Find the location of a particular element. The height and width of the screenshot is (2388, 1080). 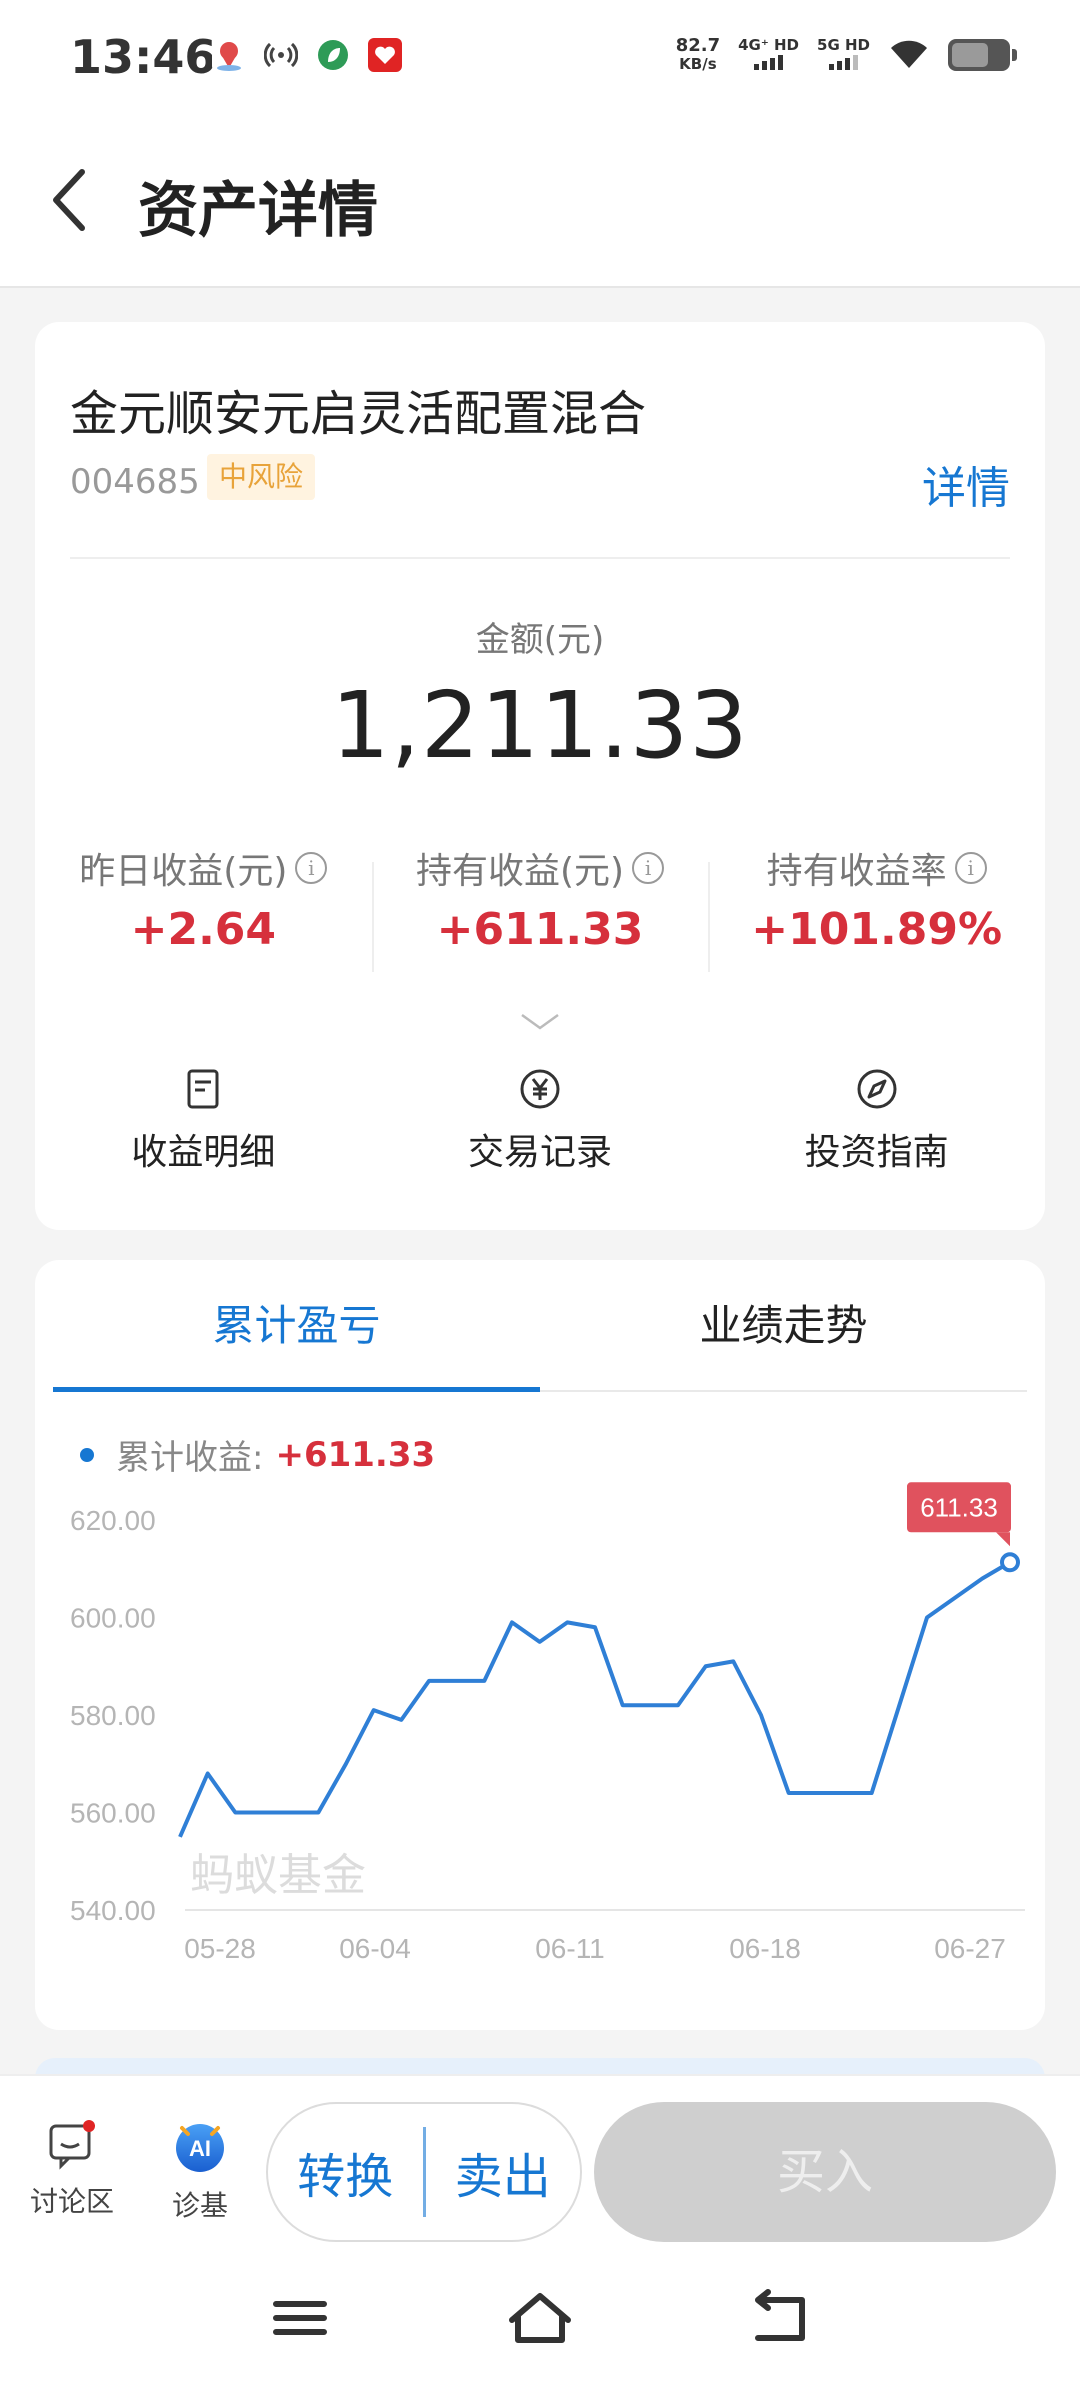

tab-cumulative-pnl: 累计盈亏 is located at coordinates (296, 1326).